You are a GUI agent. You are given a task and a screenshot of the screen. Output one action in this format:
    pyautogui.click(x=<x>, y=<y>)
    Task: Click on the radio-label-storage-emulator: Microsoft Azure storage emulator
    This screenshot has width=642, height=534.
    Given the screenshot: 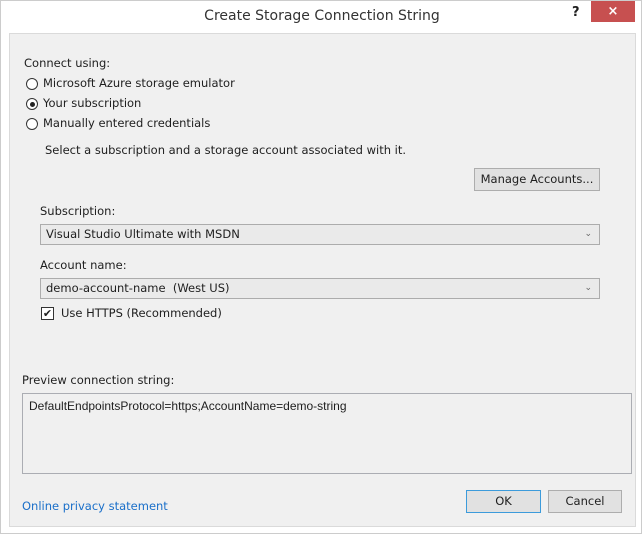 What is the action you would take?
    pyautogui.click(x=139, y=83)
    